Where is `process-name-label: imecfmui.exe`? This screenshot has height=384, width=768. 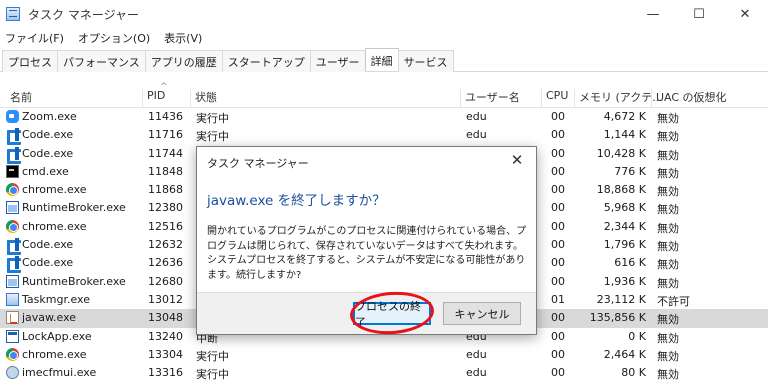
process-name-label: imecfmui.exe is located at coordinates (59, 373).